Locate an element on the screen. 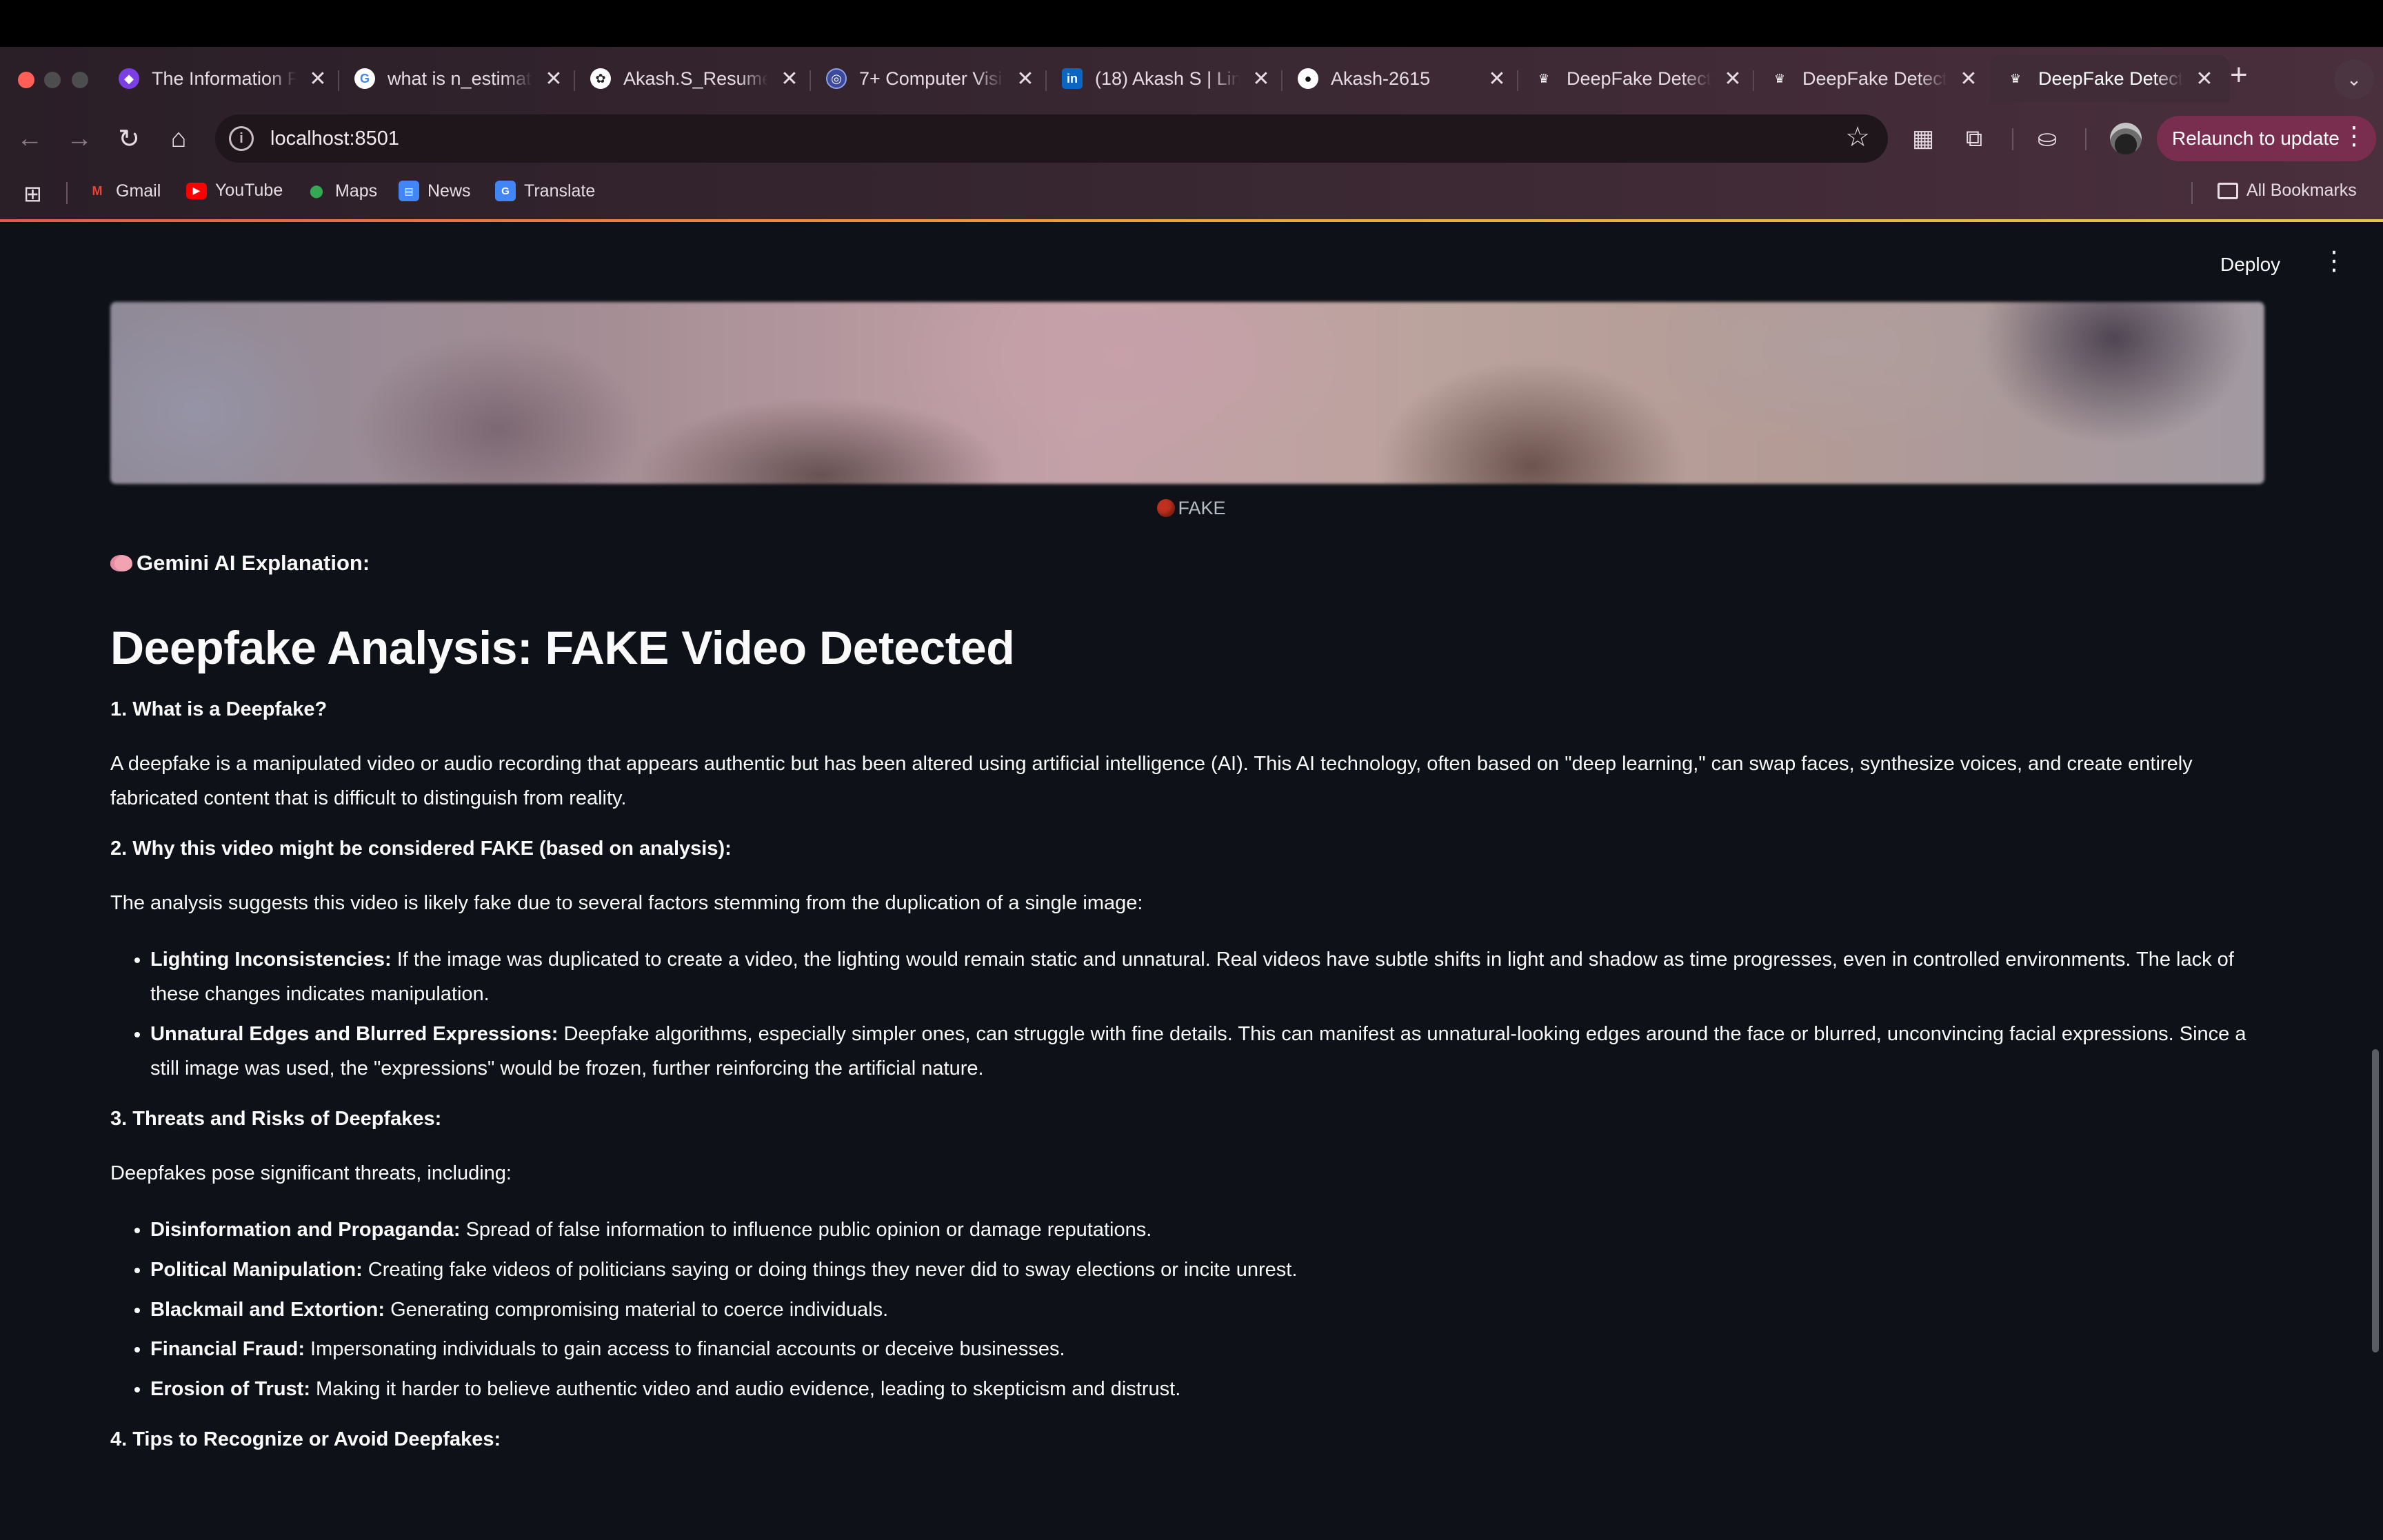 This screenshot has width=2383, height=1540. news-icon: ▤ is located at coordinates (409, 191).